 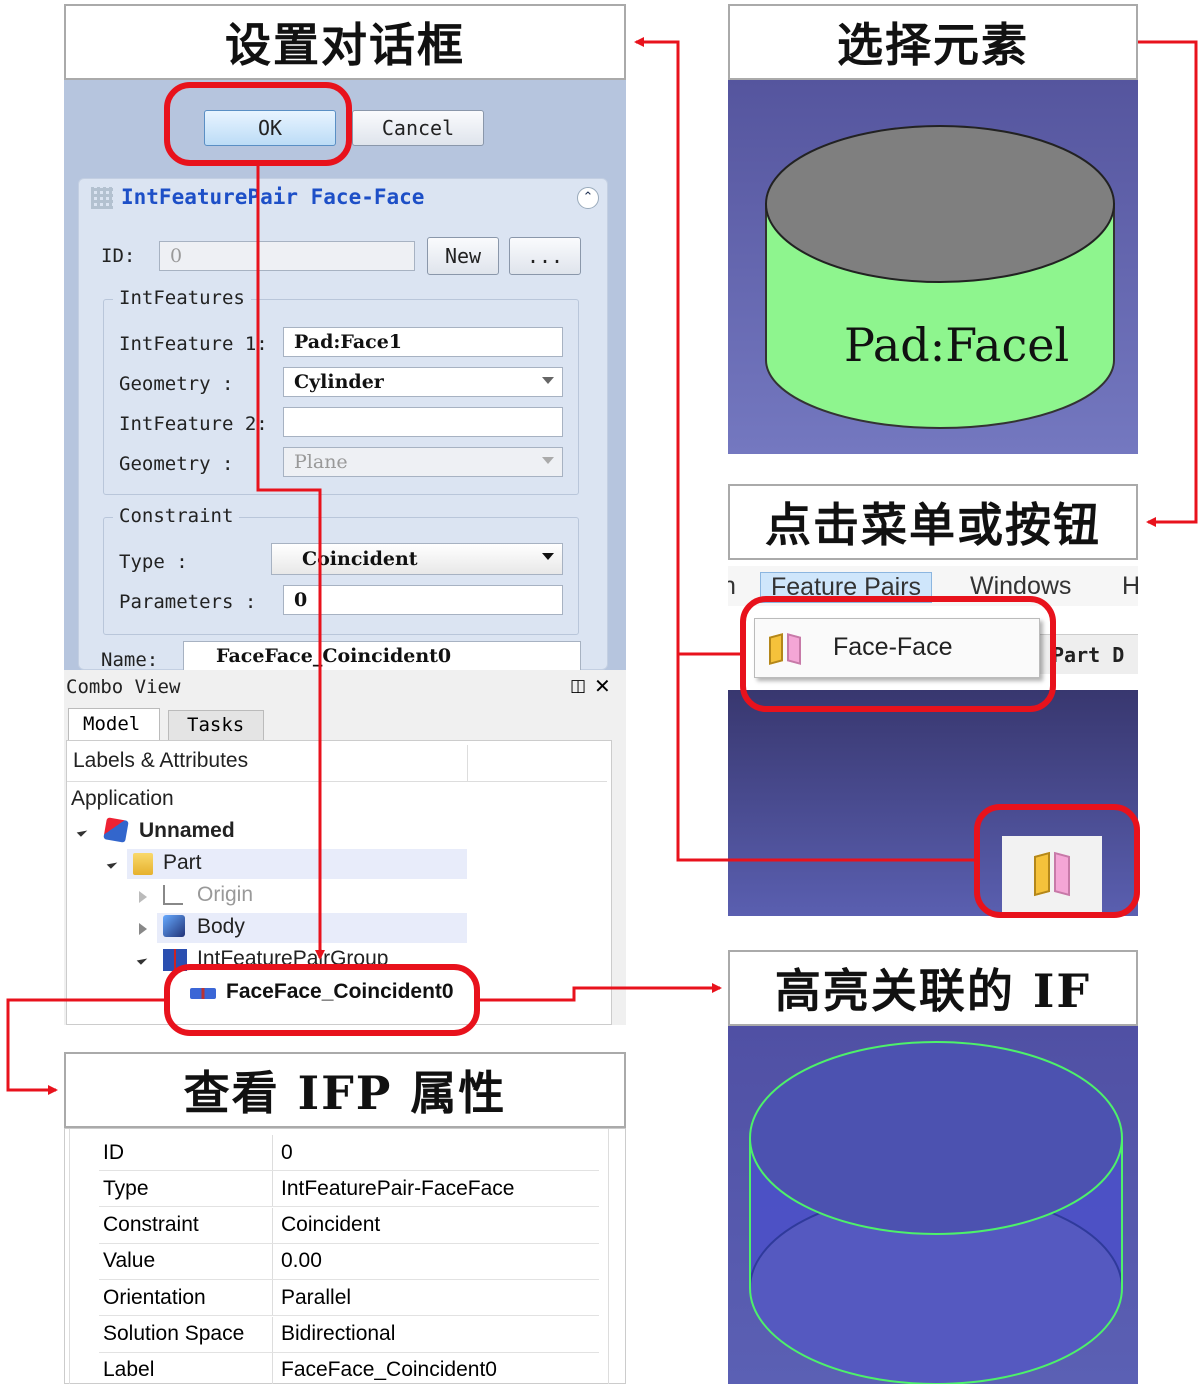 I want to click on tree-body: Body, so click(x=221, y=927).